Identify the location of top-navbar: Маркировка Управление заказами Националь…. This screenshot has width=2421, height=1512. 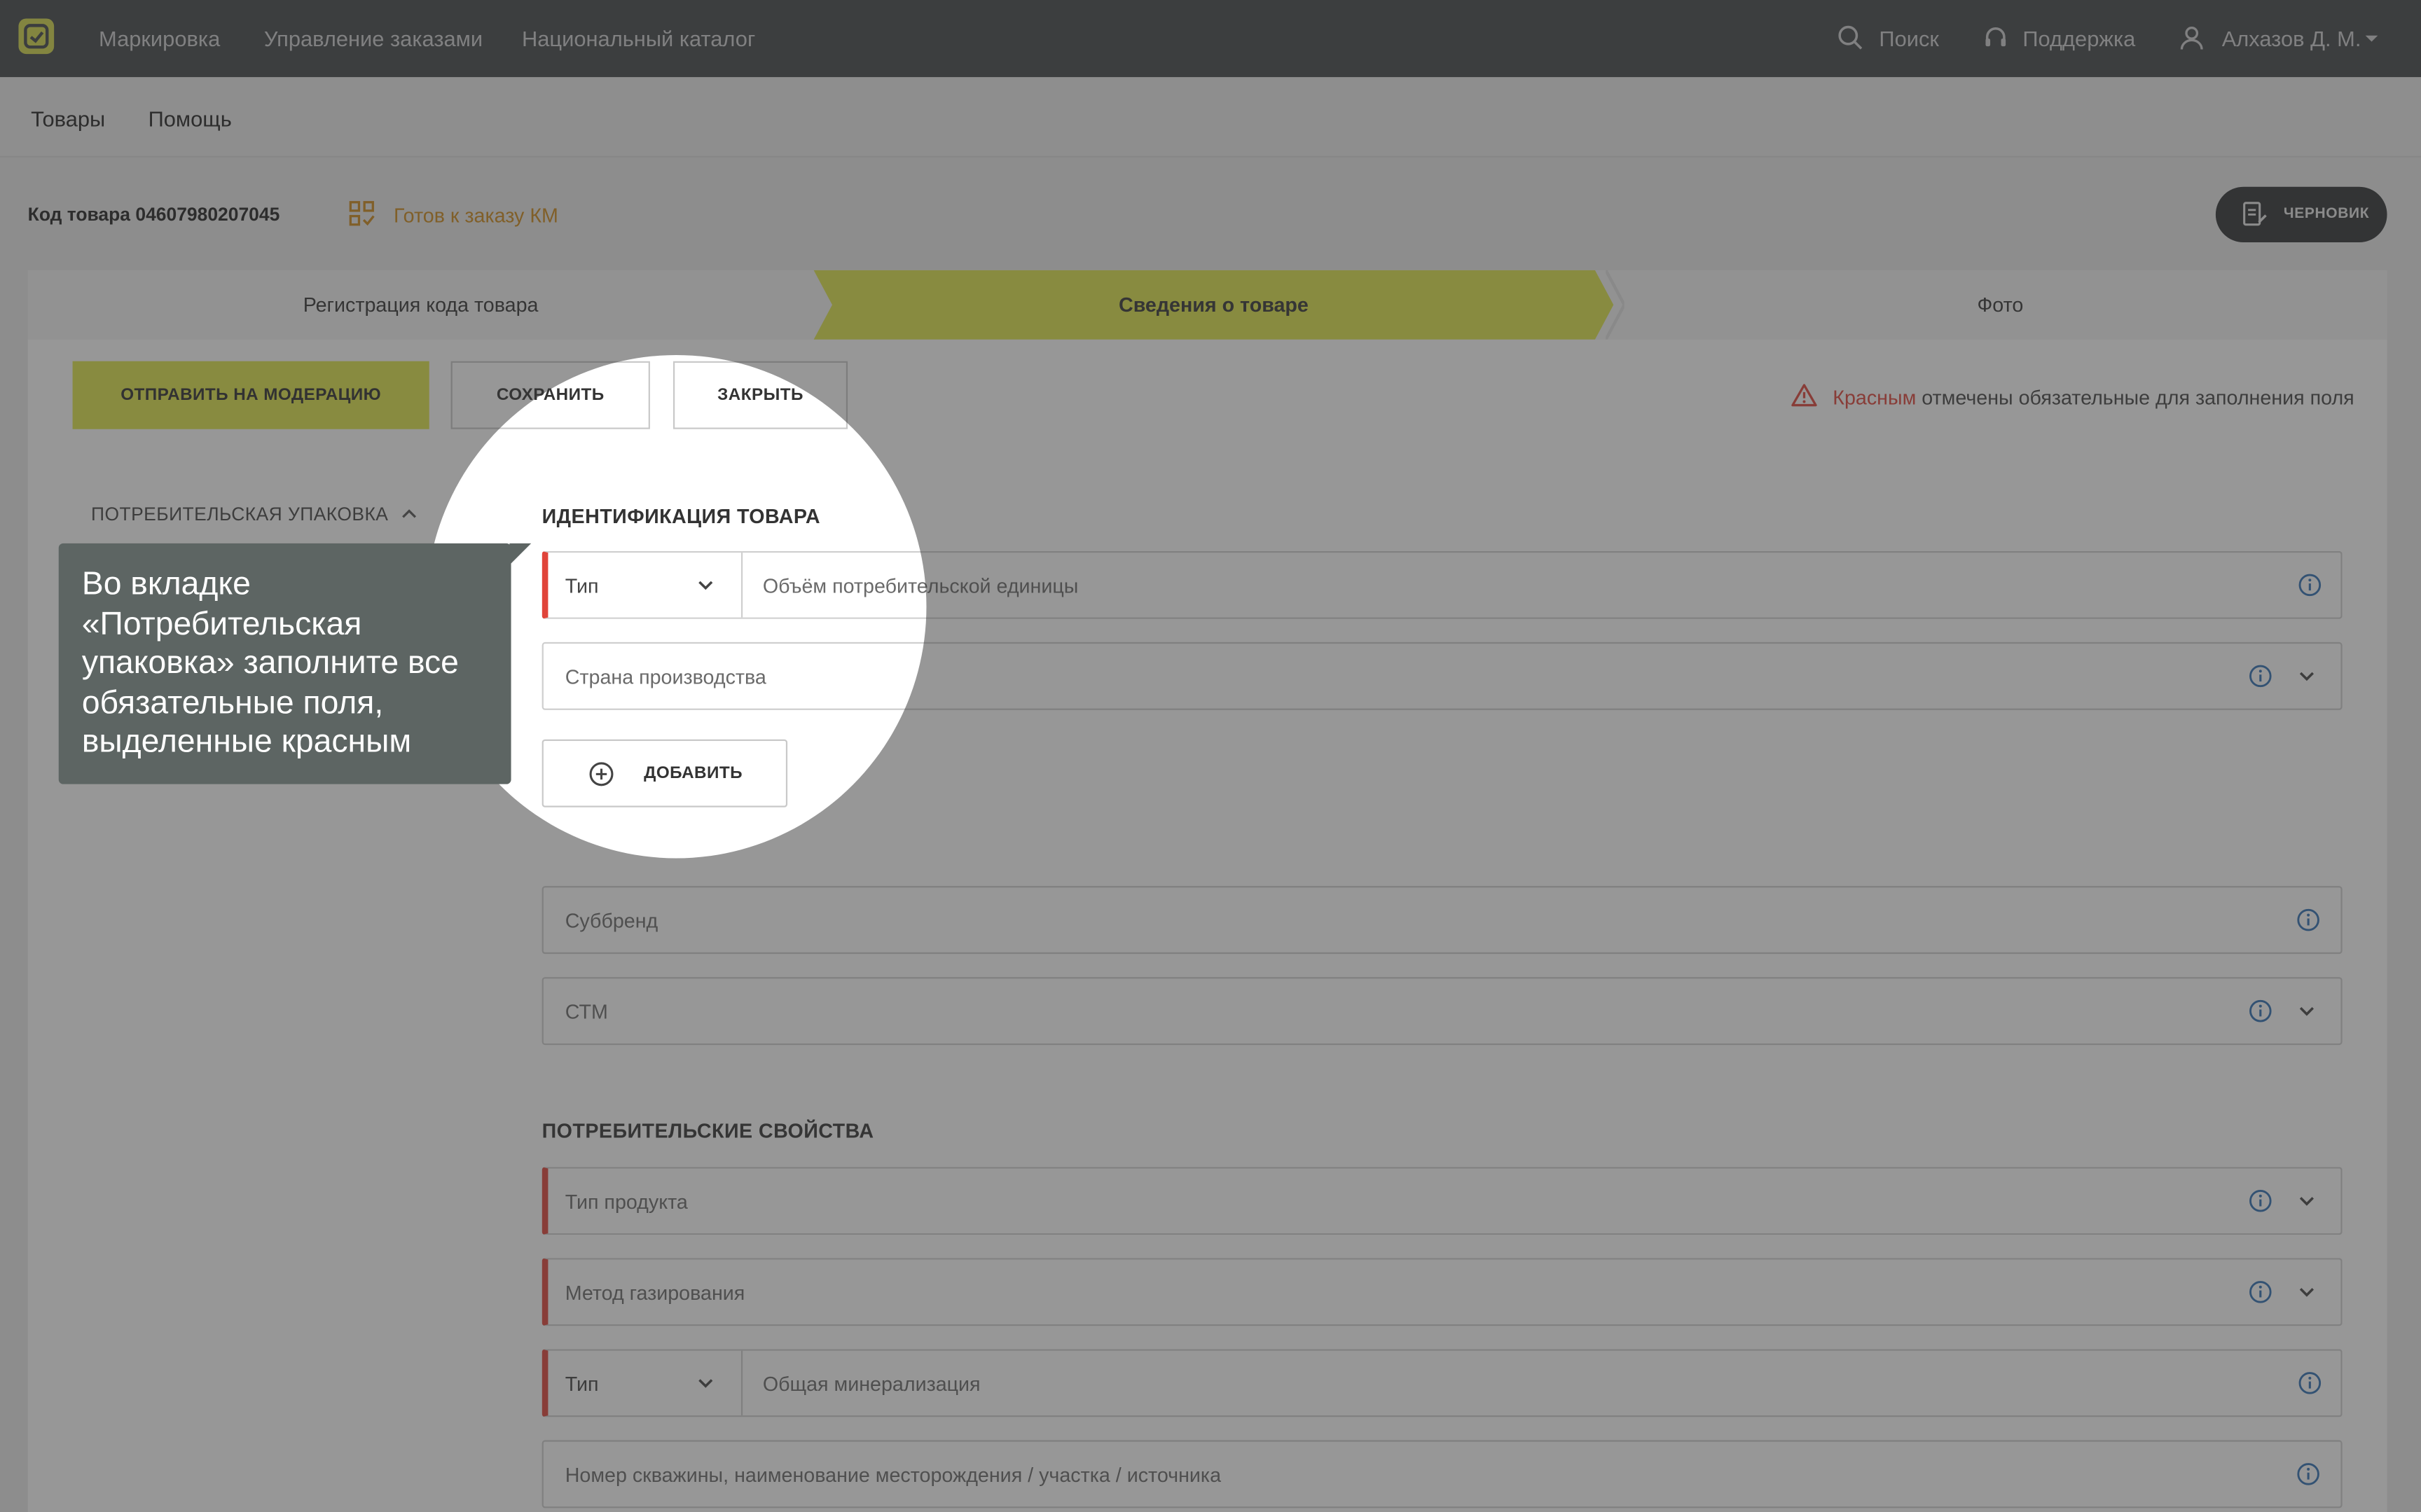
(1210, 39).